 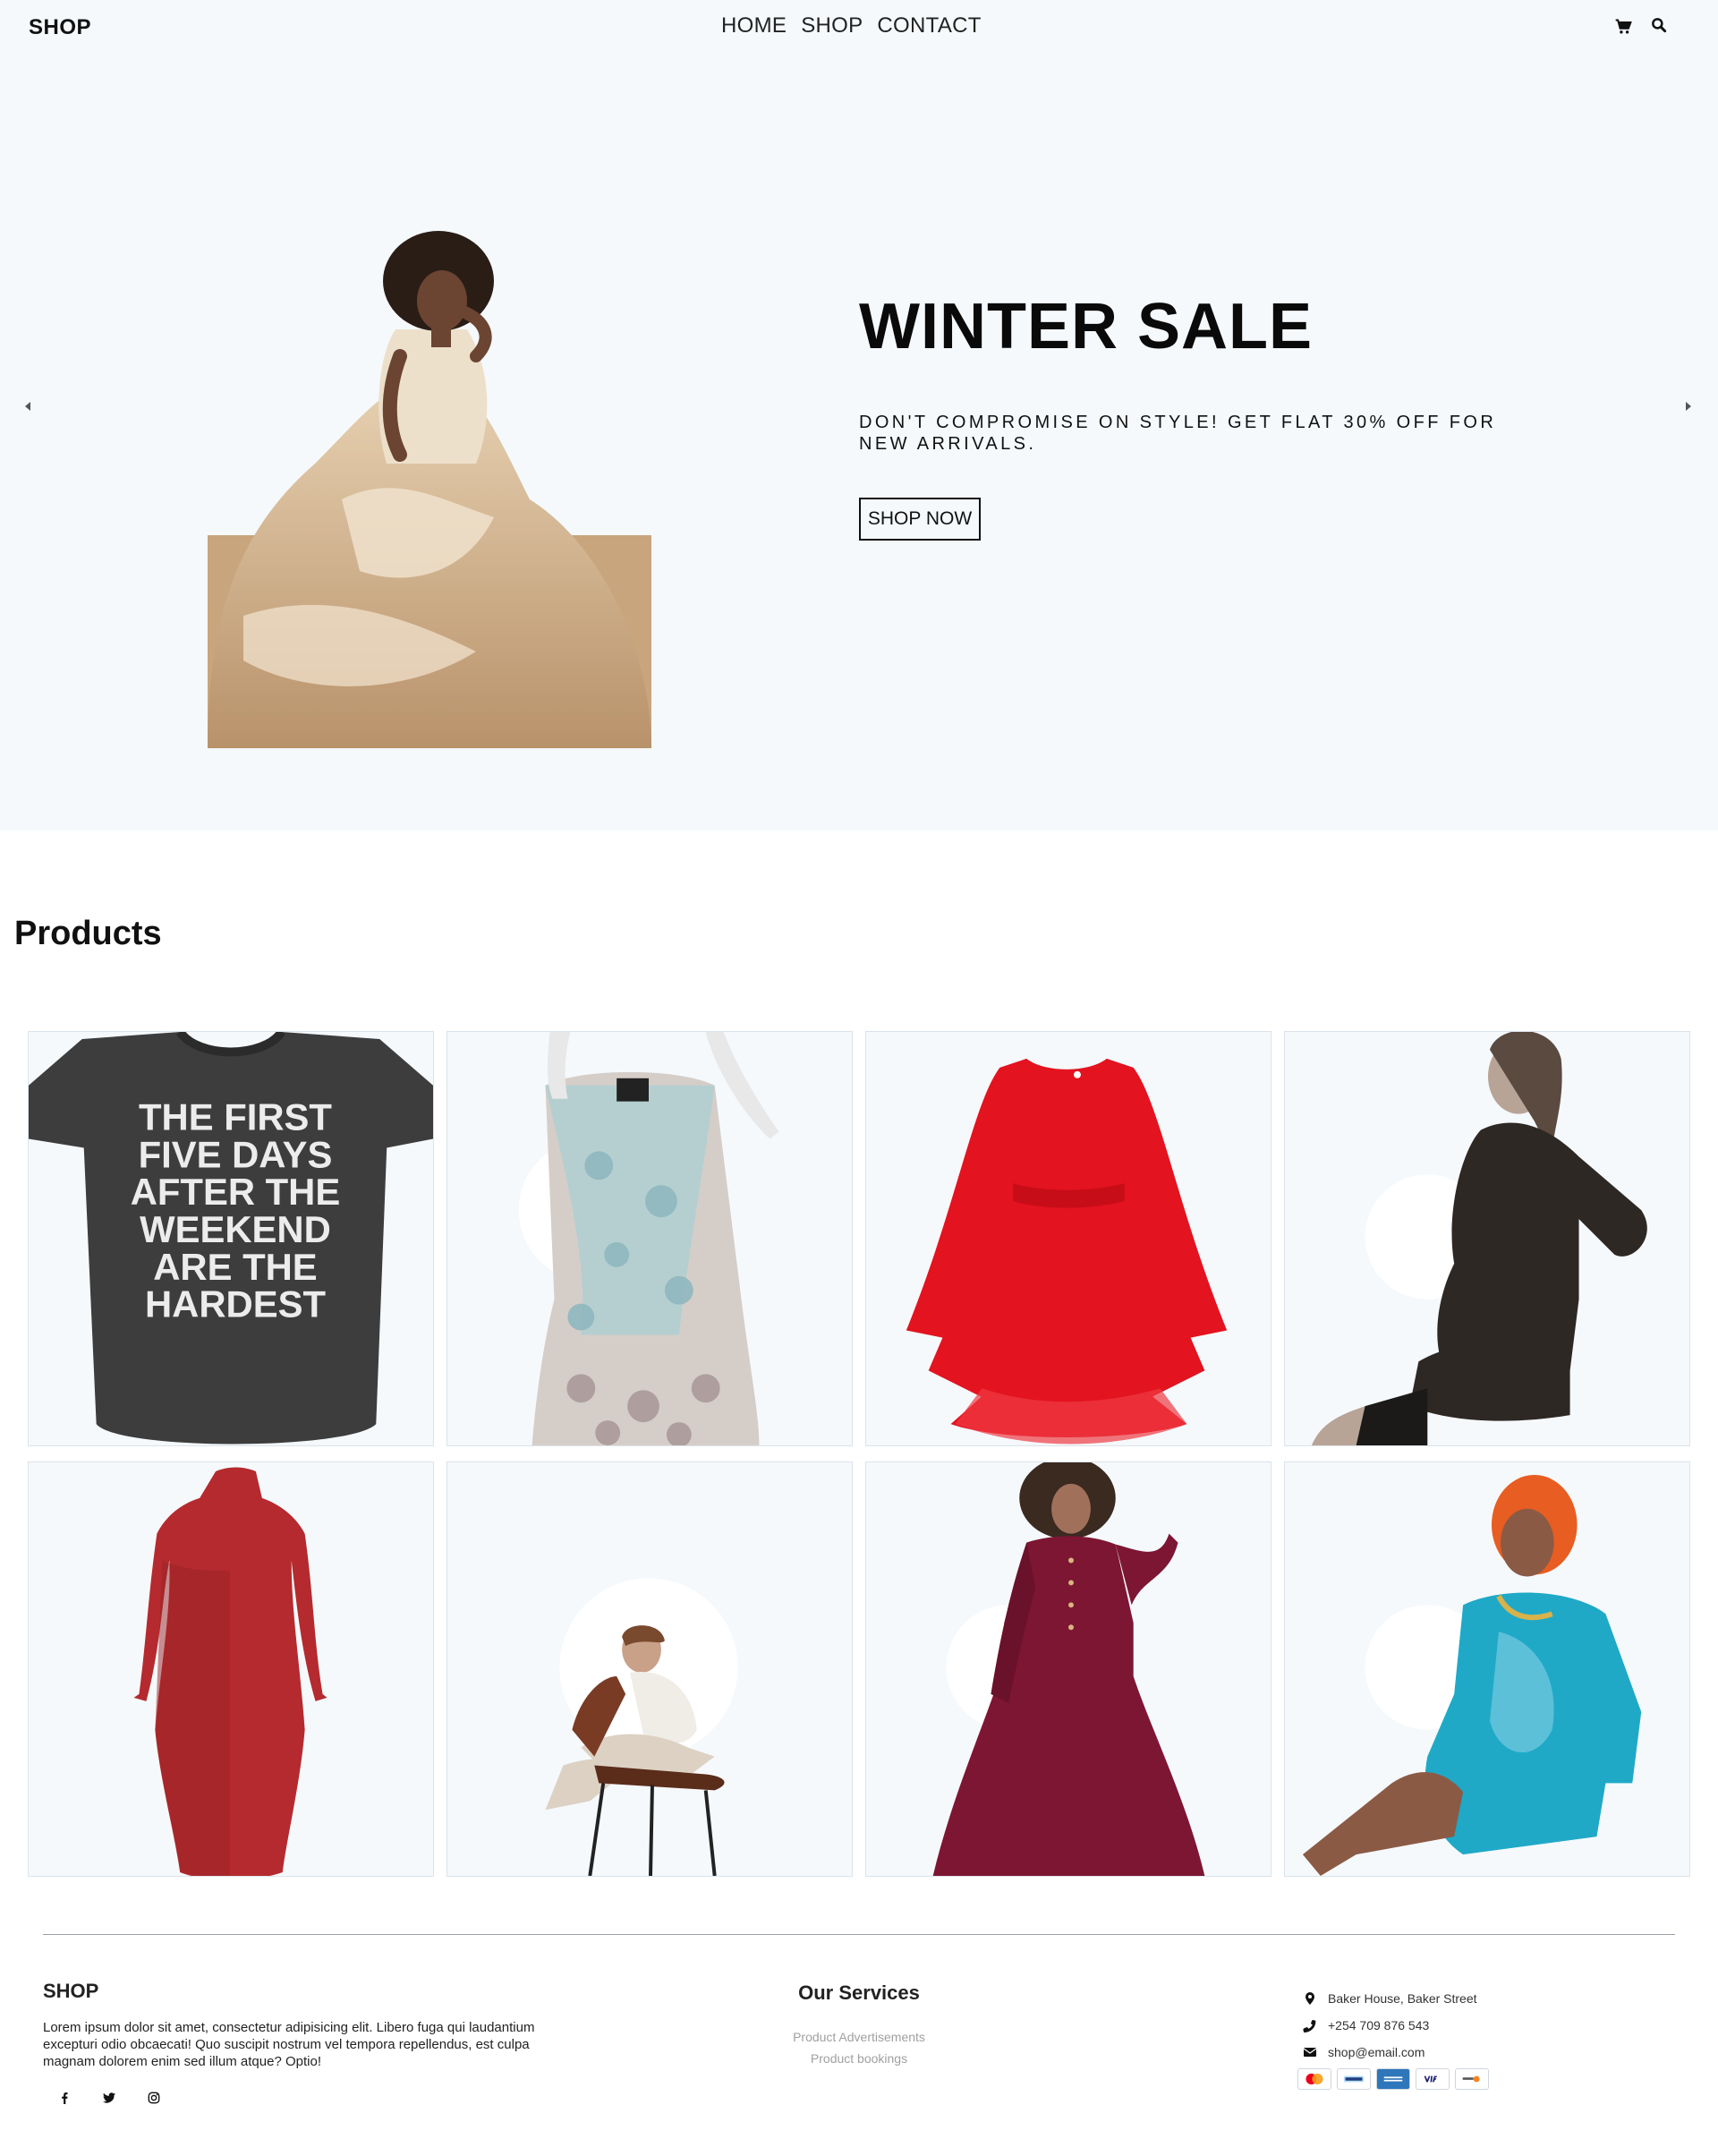 What do you see at coordinates (236, 1154) in the screenshot?
I see `tshirt-text-line: FIVE DAYS` at bounding box center [236, 1154].